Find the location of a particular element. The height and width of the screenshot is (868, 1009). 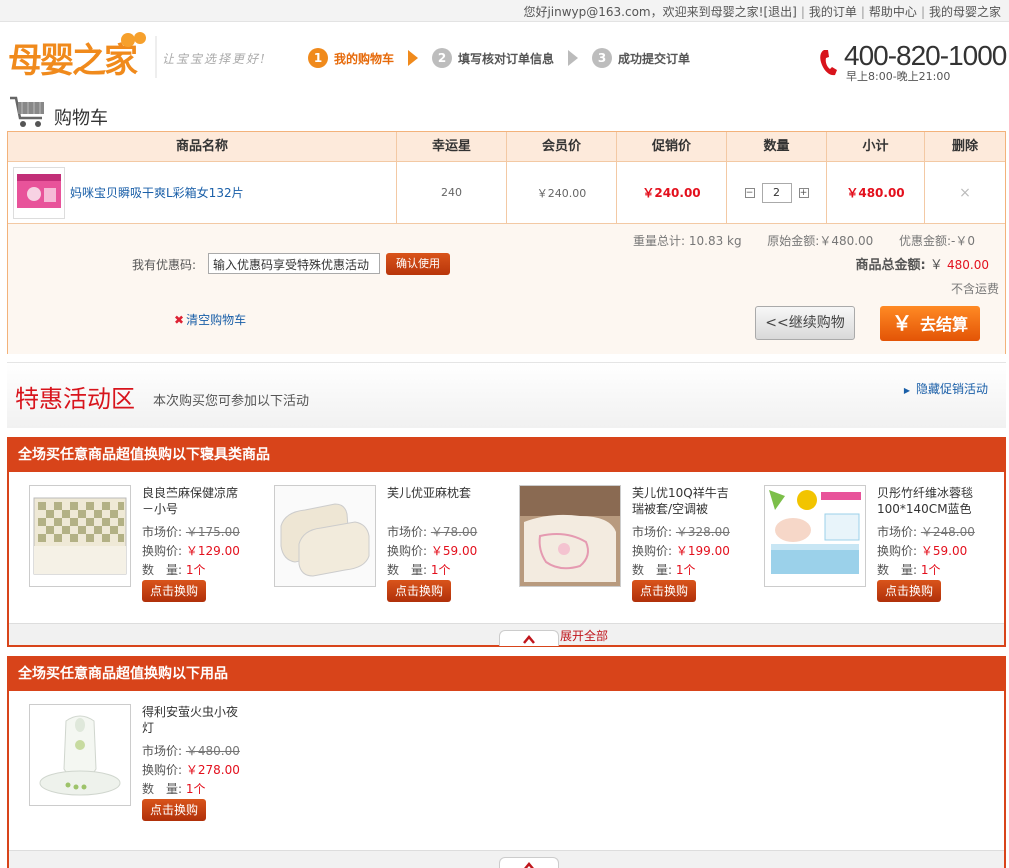

service-hours: 早上8:00-晚上21:00 is located at coordinates (898, 76).